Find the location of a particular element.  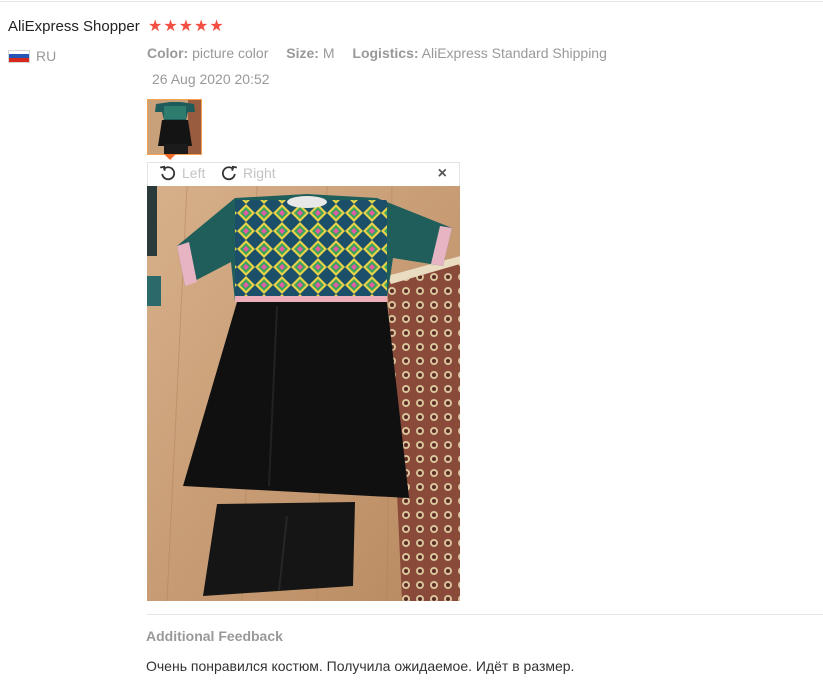

size-attribute: Size: M is located at coordinates (310, 53).